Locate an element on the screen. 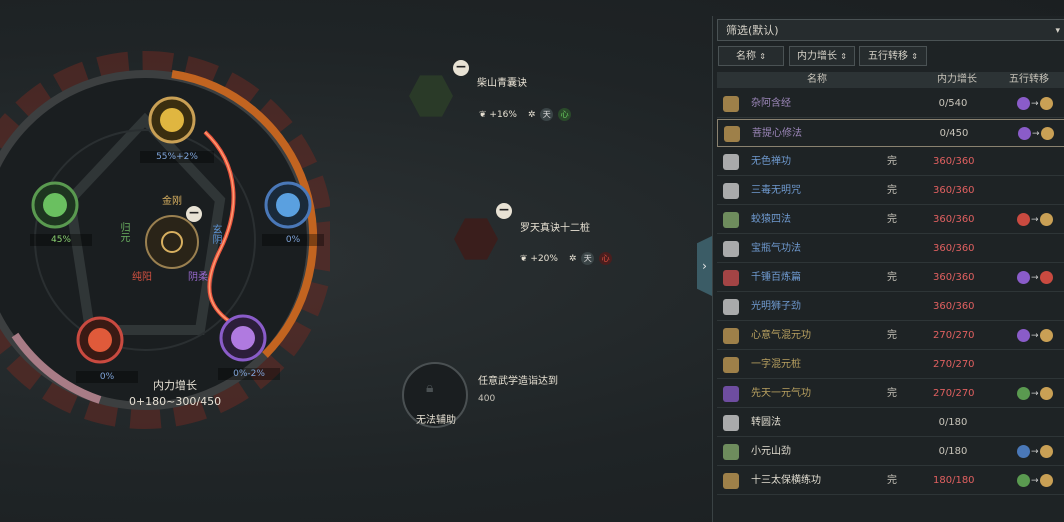  filter-dropdown: 筛选(默认) ▾ is located at coordinates (890, 30).